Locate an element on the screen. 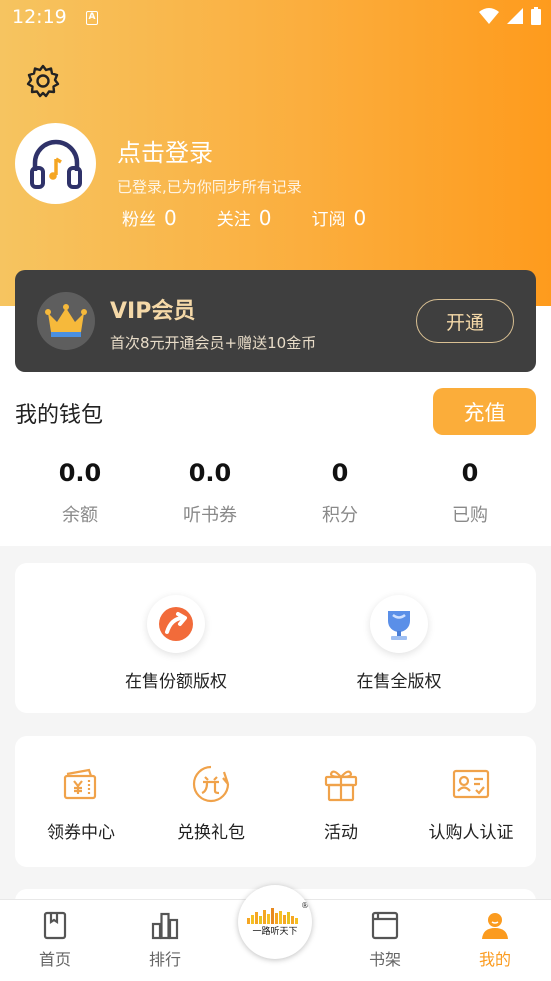 This screenshot has height=981, width=551. wallet-stats: 0.0 余额 0.0 听书券 0 积分 0 已购 is located at coordinates (275, 491).